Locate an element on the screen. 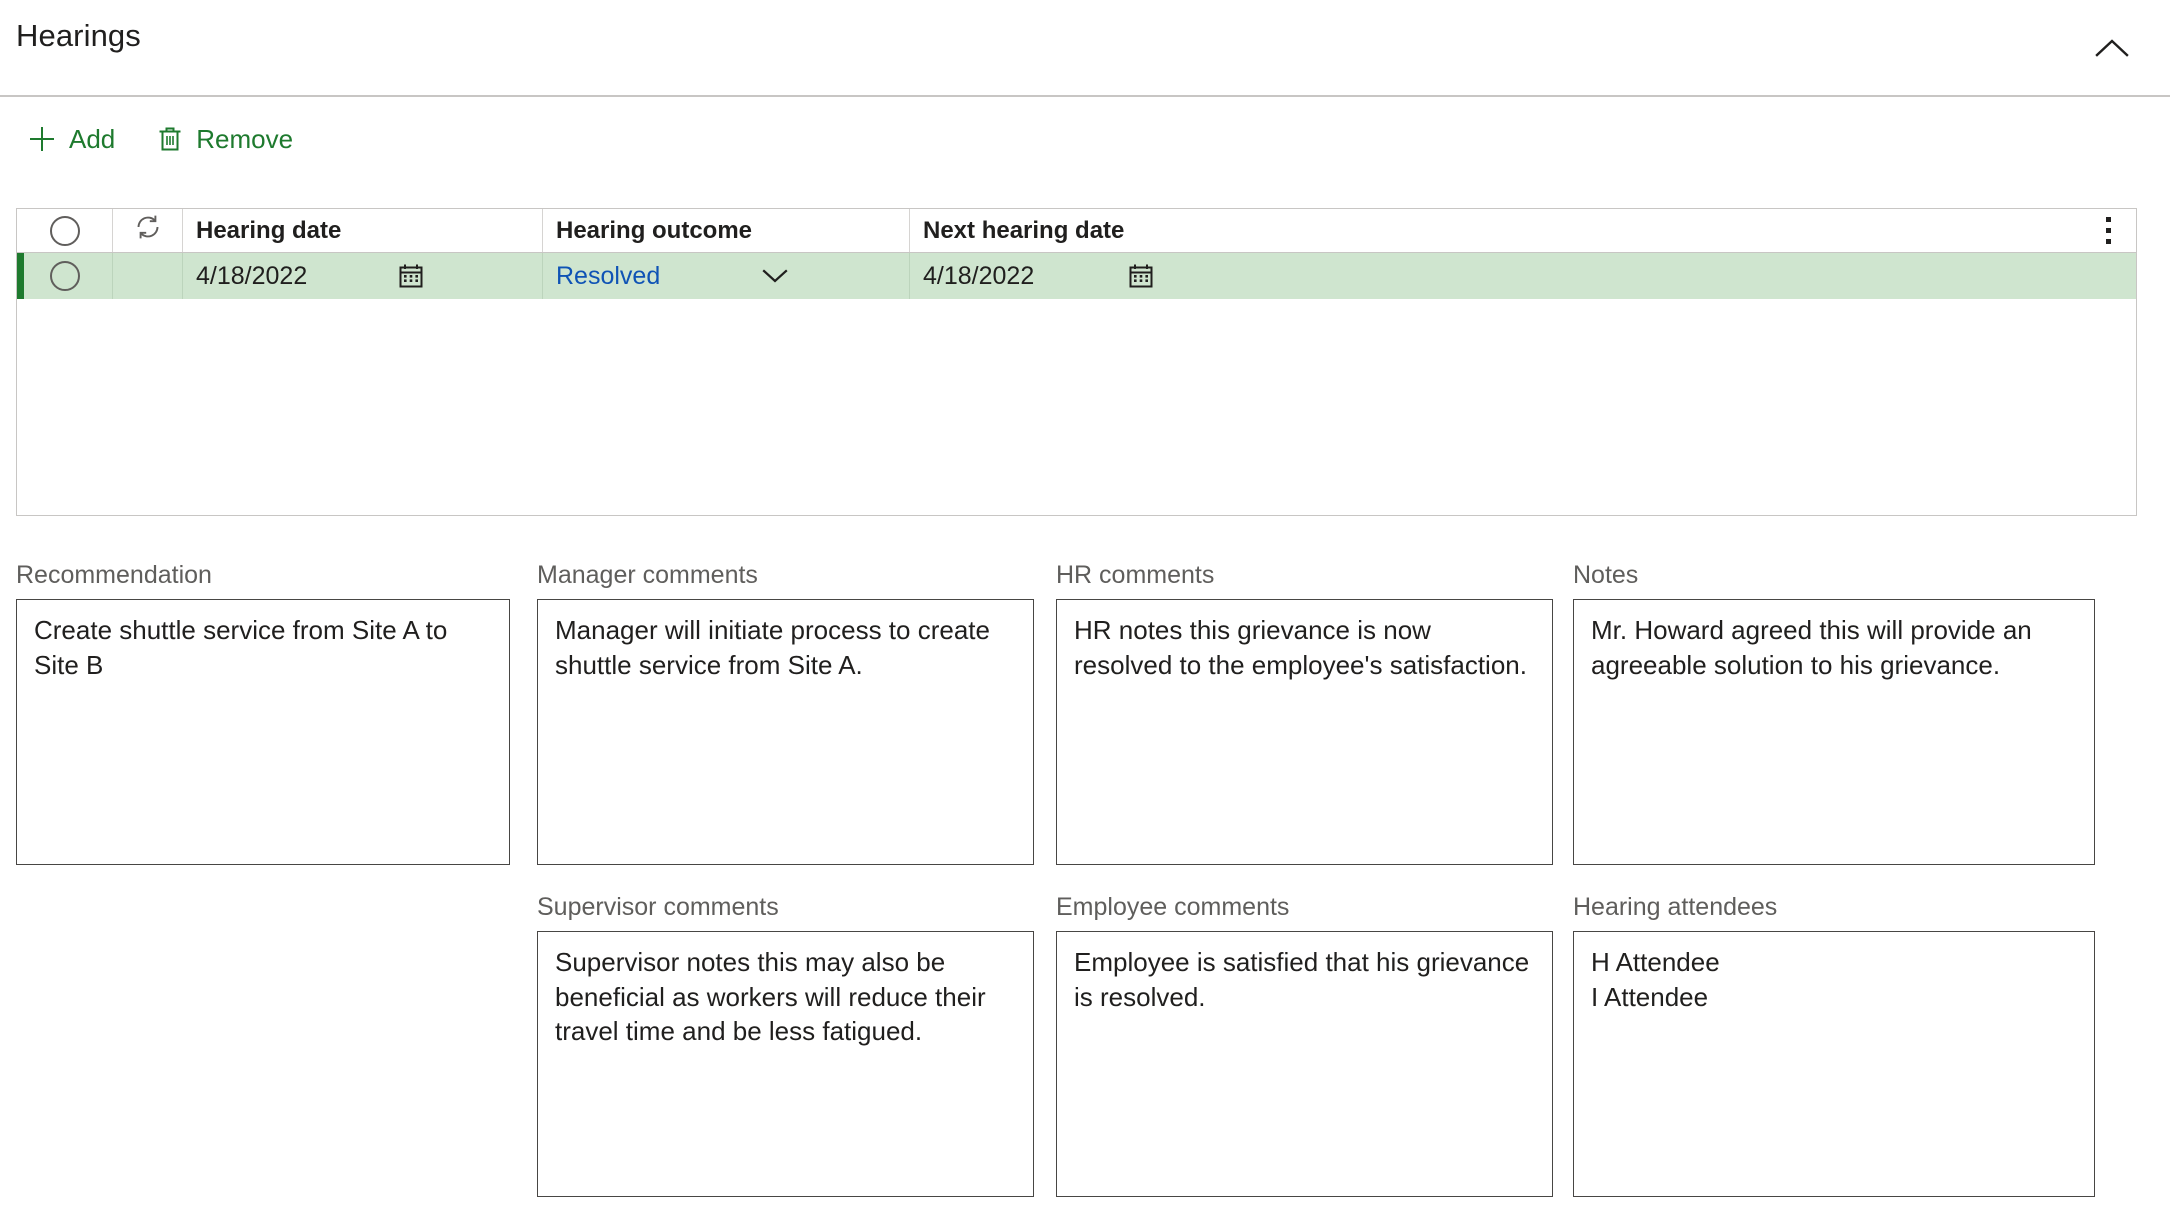 The image size is (2170, 1221). more-vertical-icon is located at coordinates (2108, 231).